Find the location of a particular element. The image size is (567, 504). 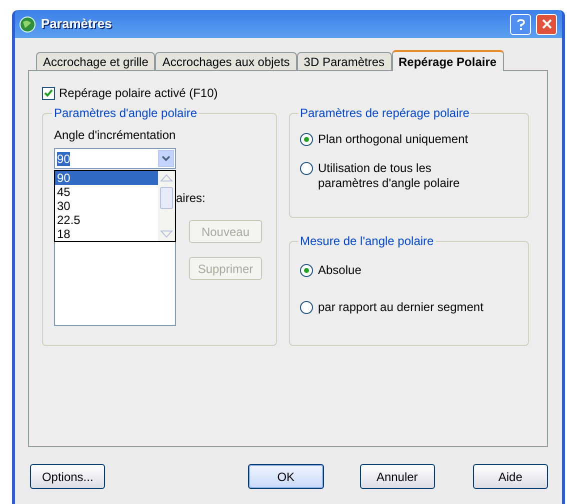

close-icon is located at coordinates (547, 24).